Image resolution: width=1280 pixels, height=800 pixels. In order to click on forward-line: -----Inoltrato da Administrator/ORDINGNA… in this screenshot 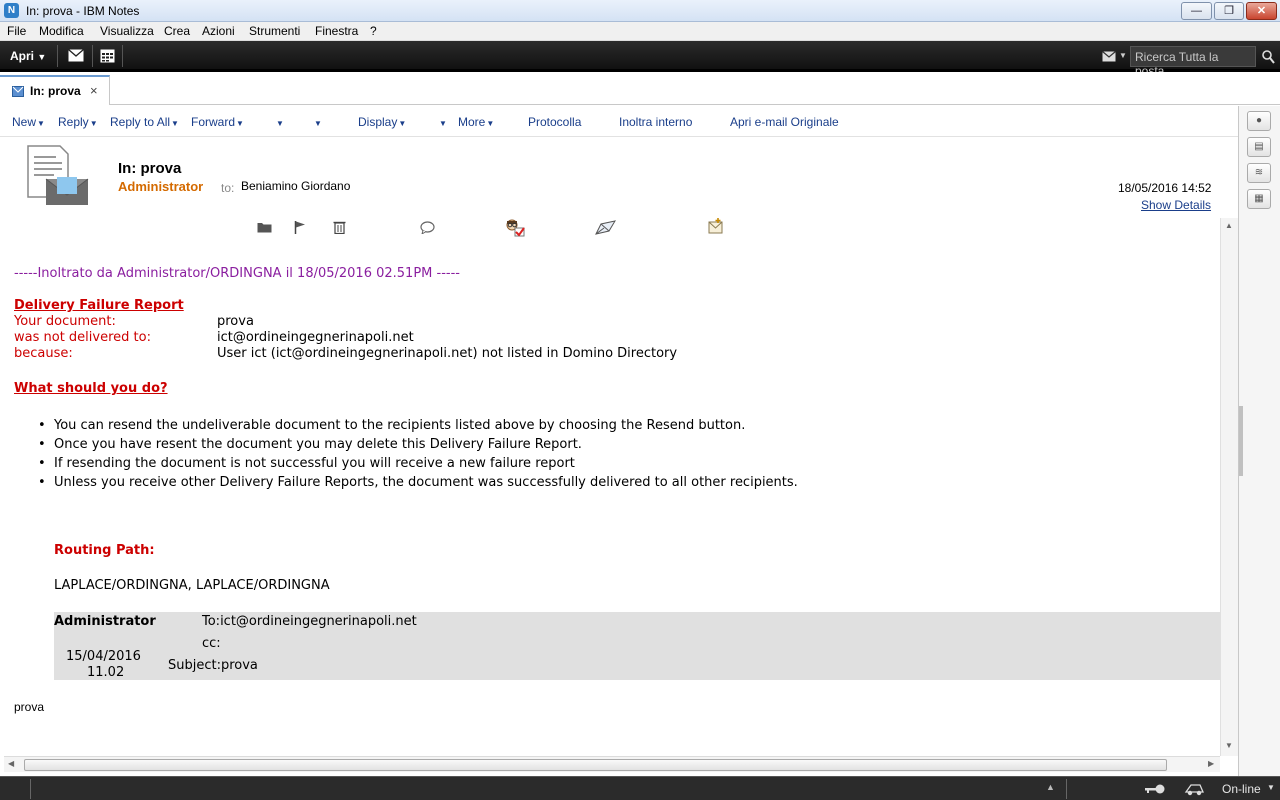, I will do `click(237, 273)`.